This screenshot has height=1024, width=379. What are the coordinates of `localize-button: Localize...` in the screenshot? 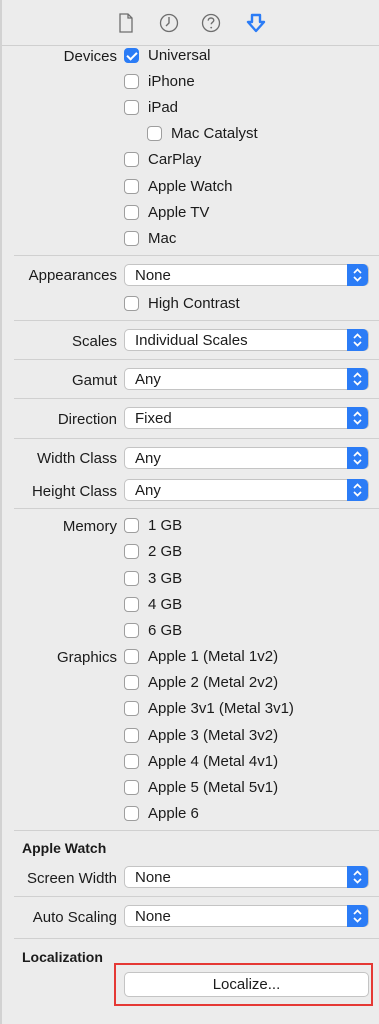 It's located at (246, 984).